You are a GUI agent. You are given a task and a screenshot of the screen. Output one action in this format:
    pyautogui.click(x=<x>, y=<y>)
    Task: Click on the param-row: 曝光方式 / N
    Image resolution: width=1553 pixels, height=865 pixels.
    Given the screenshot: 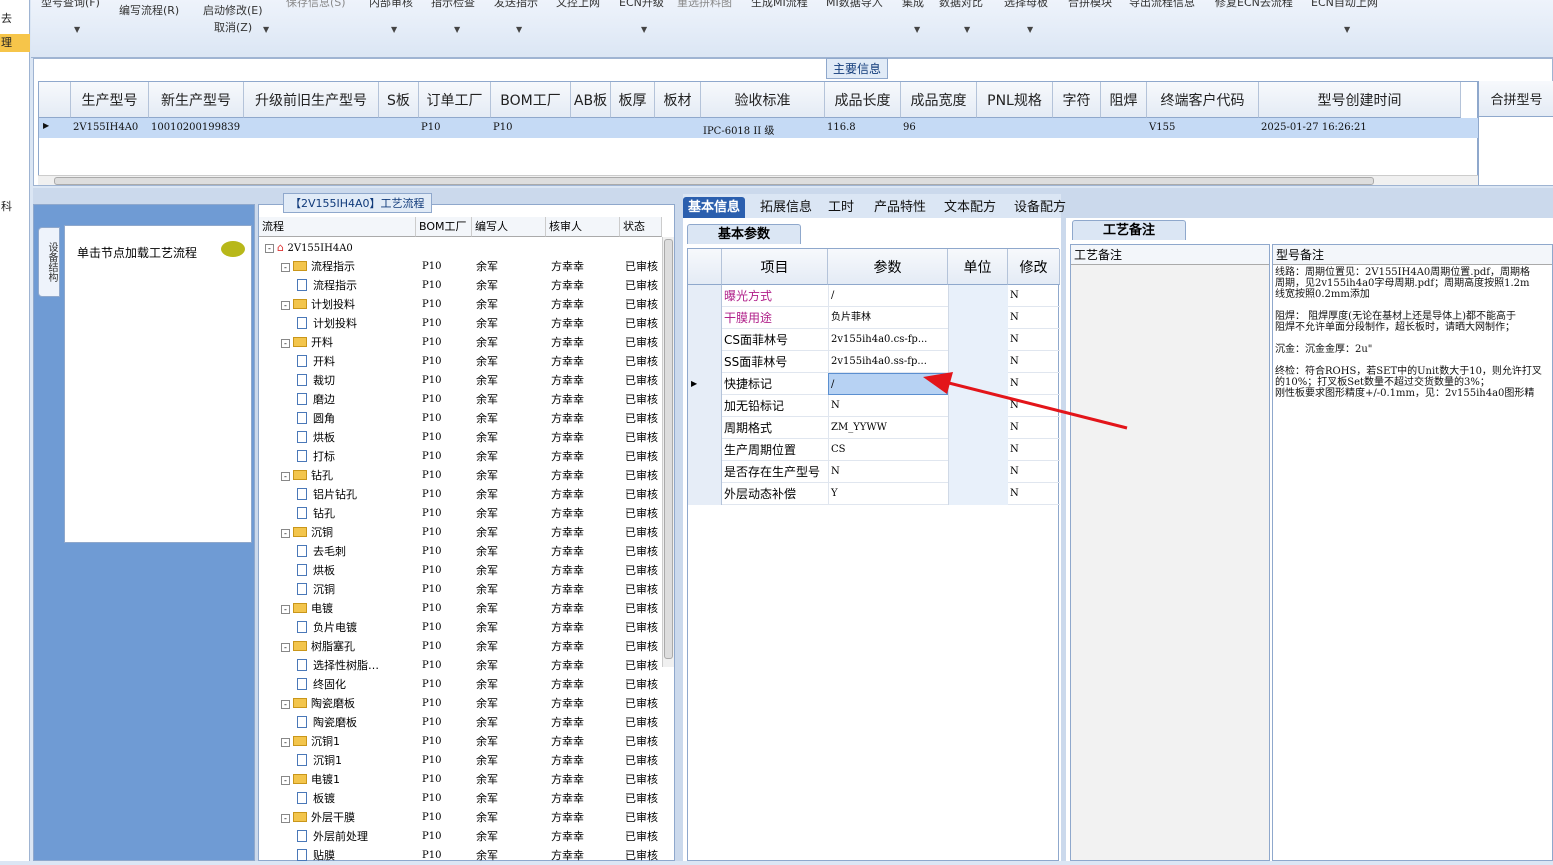 What is the action you would take?
    pyautogui.click(x=874, y=296)
    